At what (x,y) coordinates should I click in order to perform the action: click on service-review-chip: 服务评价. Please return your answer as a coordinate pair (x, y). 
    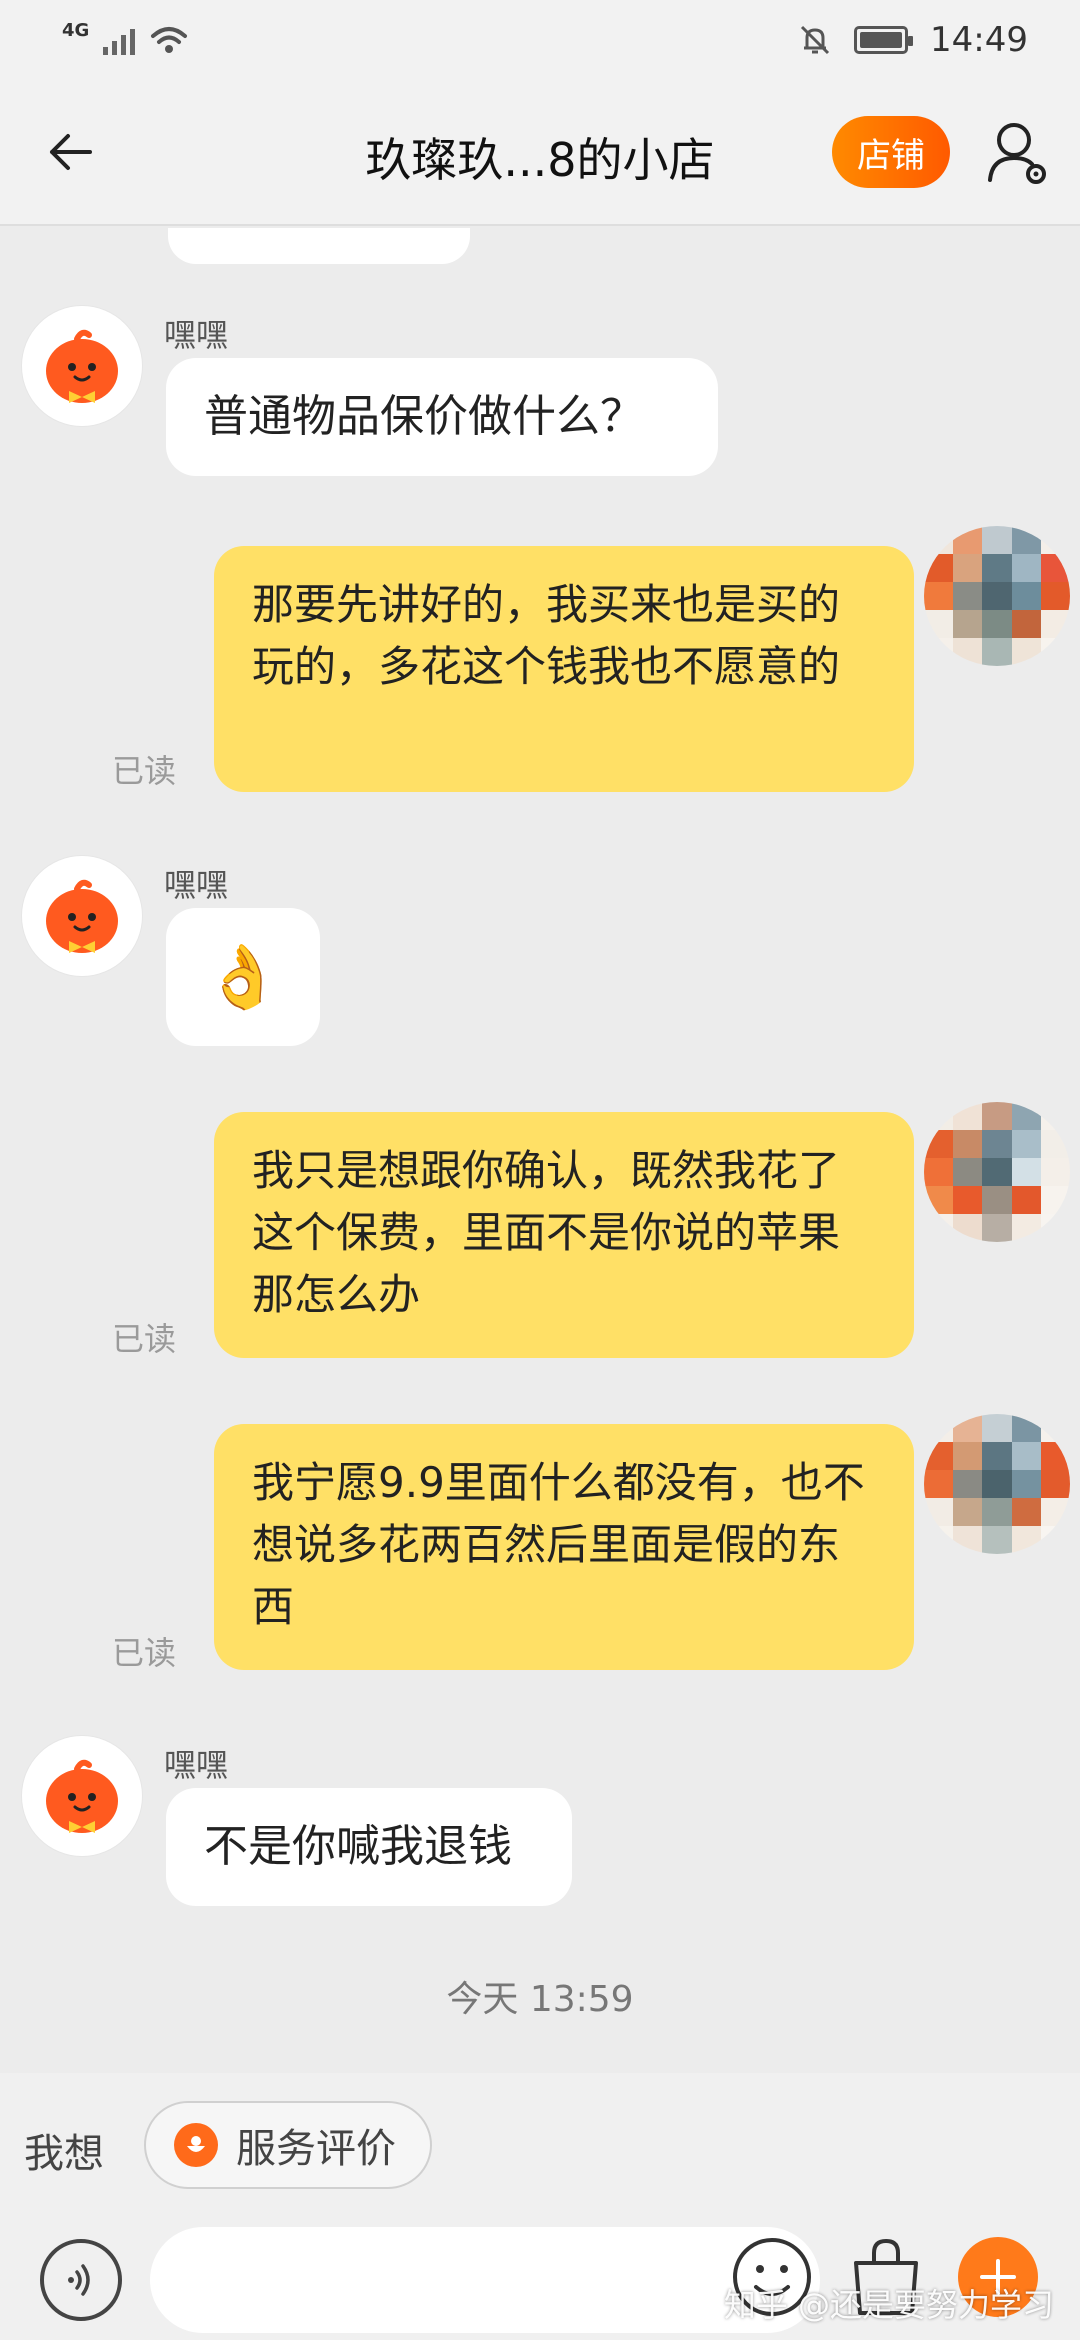
    Looking at the image, I should click on (288, 2145).